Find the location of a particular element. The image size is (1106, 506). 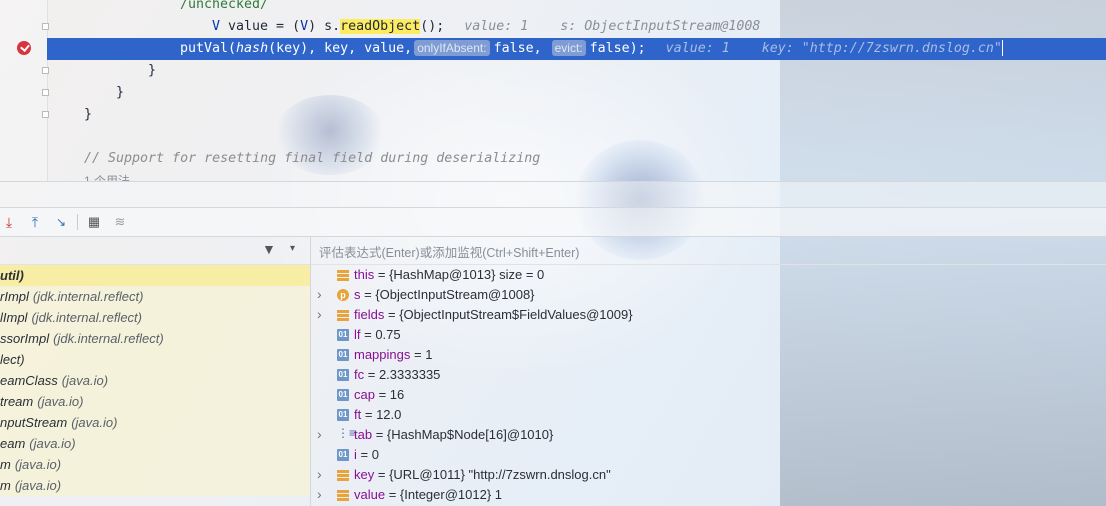

watch-input-bar: 评估表达式(Enter)或添加监视(Ctrl+Shift+Enter) is located at coordinates (708, 250).